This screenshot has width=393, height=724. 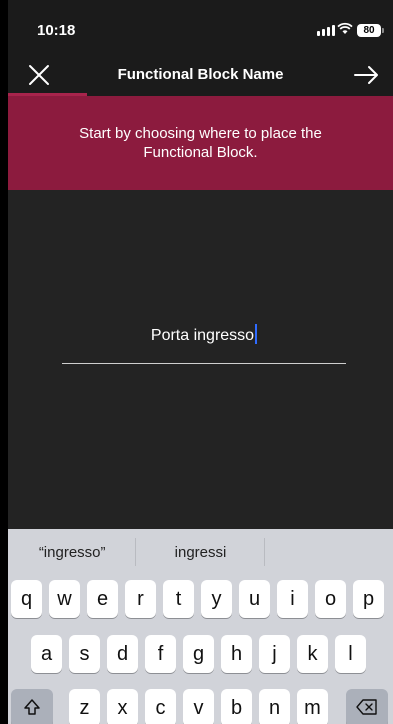 What do you see at coordinates (46, 654) in the screenshot?
I see `key-a: a` at bounding box center [46, 654].